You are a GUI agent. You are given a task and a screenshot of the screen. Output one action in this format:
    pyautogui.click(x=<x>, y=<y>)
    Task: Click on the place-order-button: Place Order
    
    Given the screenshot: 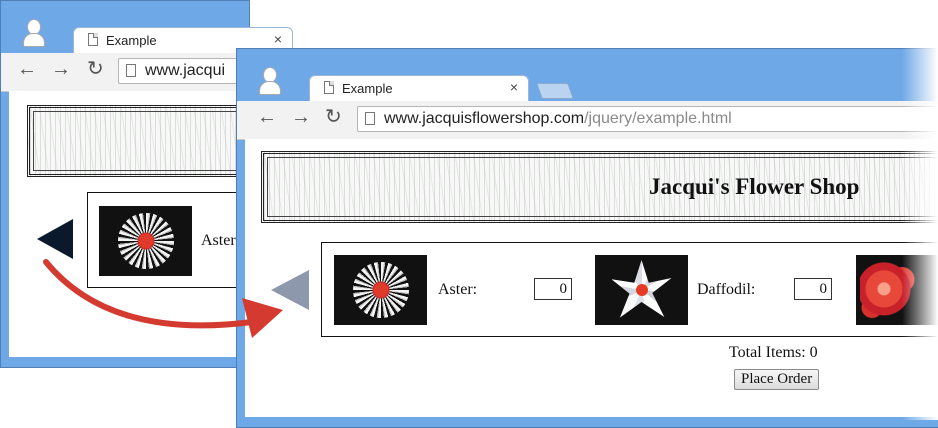 What is the action you would take?
    pyautogui.click(x=777, y=379)
    